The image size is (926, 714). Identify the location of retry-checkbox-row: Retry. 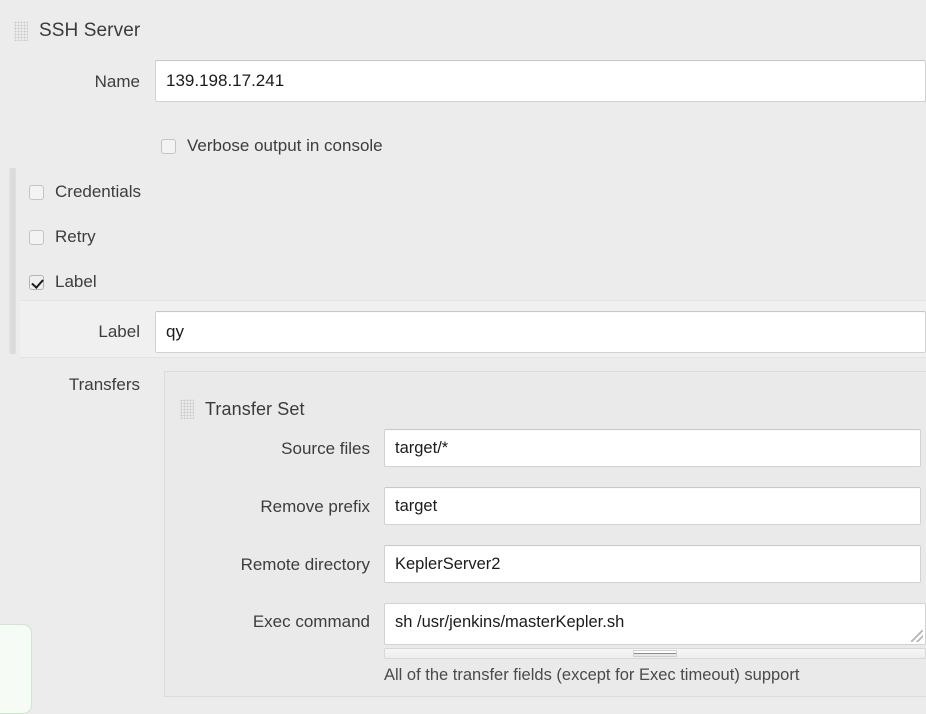
(62, 237).